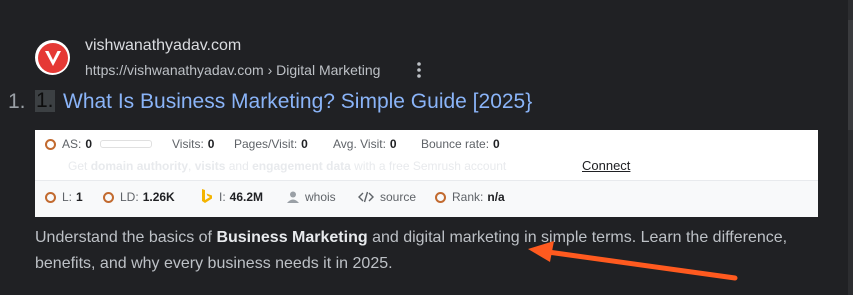  What do you see at coordinates (292, 237) in the screenshot?
I see `snippet-bold: Business Marketing` at bounding box center [292, 237].